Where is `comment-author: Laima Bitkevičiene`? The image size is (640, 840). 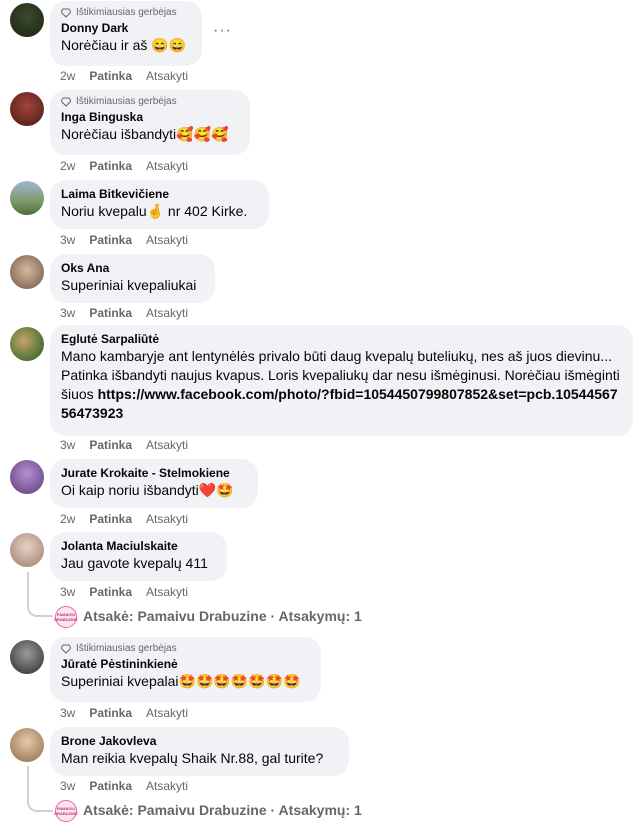 comment-author: Laima Bitkevičiene is located at coordinates (159, 194).